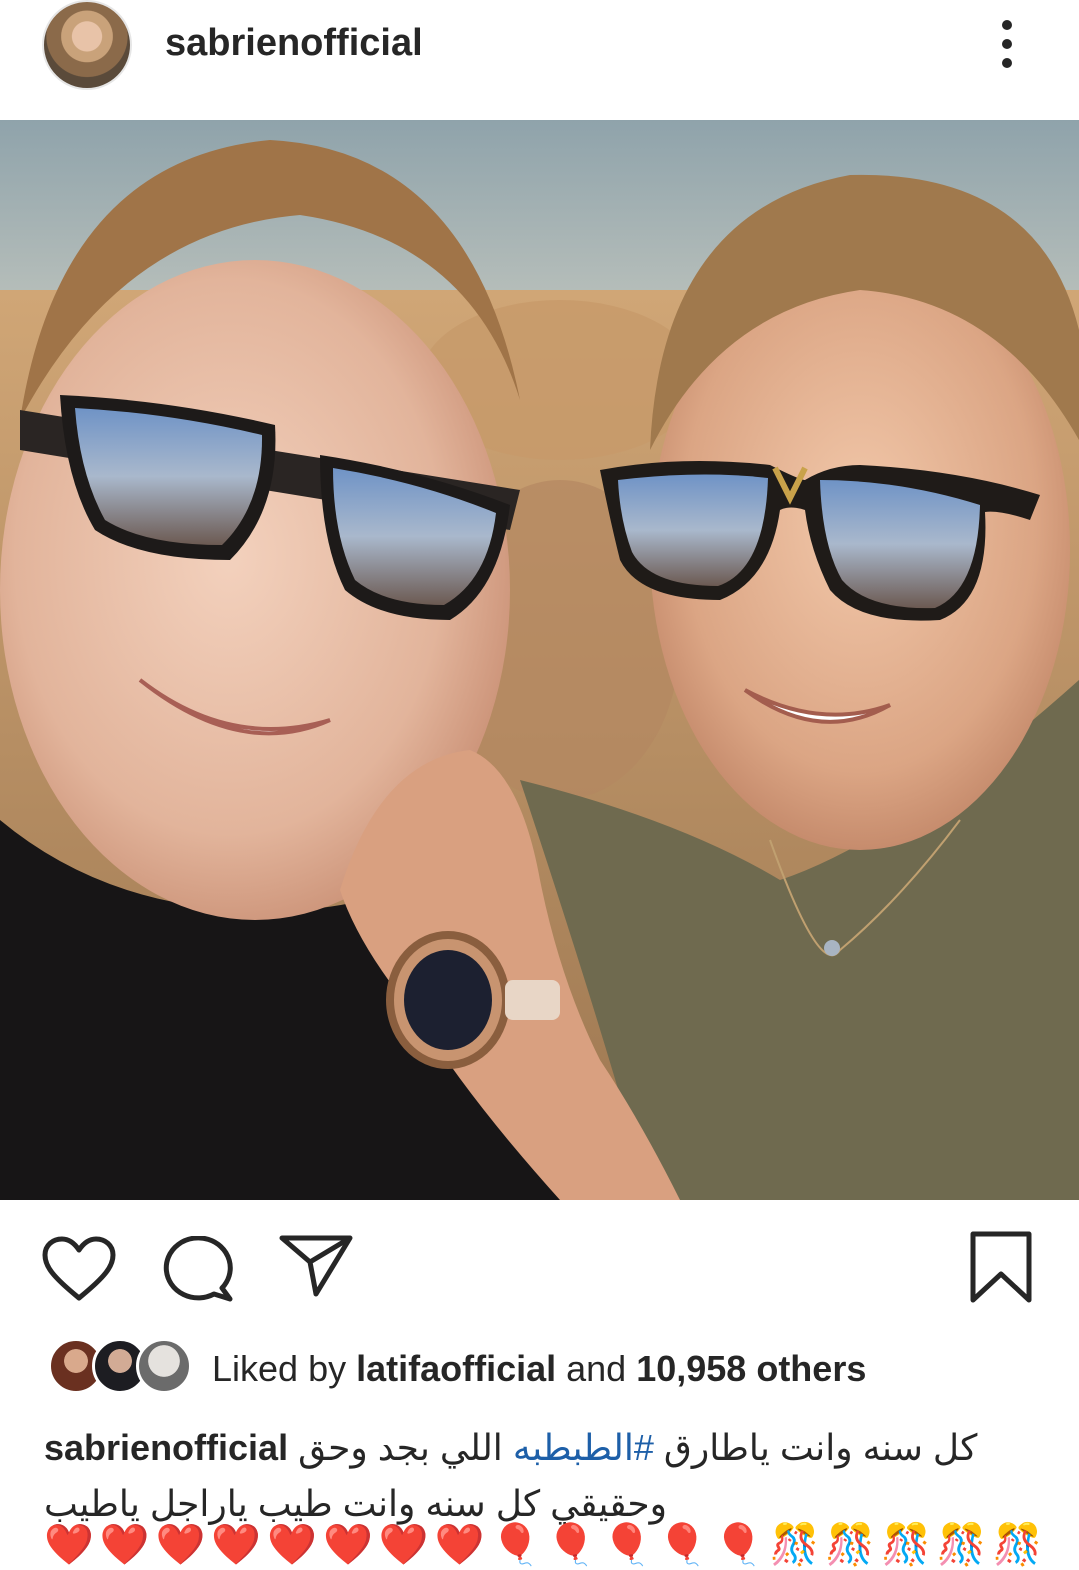 This screenshot has height=1570, width=1079. What do you see at coordinates (544, 1545) in the screenshot?
I see `caption-emoji-row: ❤️❤️❤️❤️❤️❤️❤️❤️🎈🎈🎈🎈🎈🎊🎊🎊🎊🎊` at bounding box center [544, 1545].